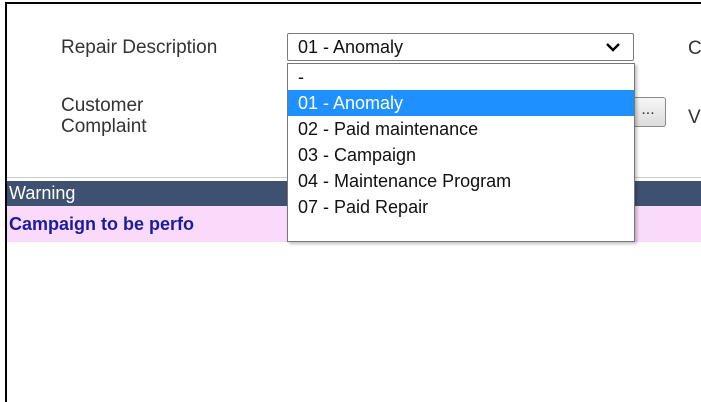 This screenshot has height=402, width=701. What do you see at coordinates (461, 129) in the screenshot?
I see `option-paid-maintenance: 02 - Paid maintenance` at bounding box center [461, 129].